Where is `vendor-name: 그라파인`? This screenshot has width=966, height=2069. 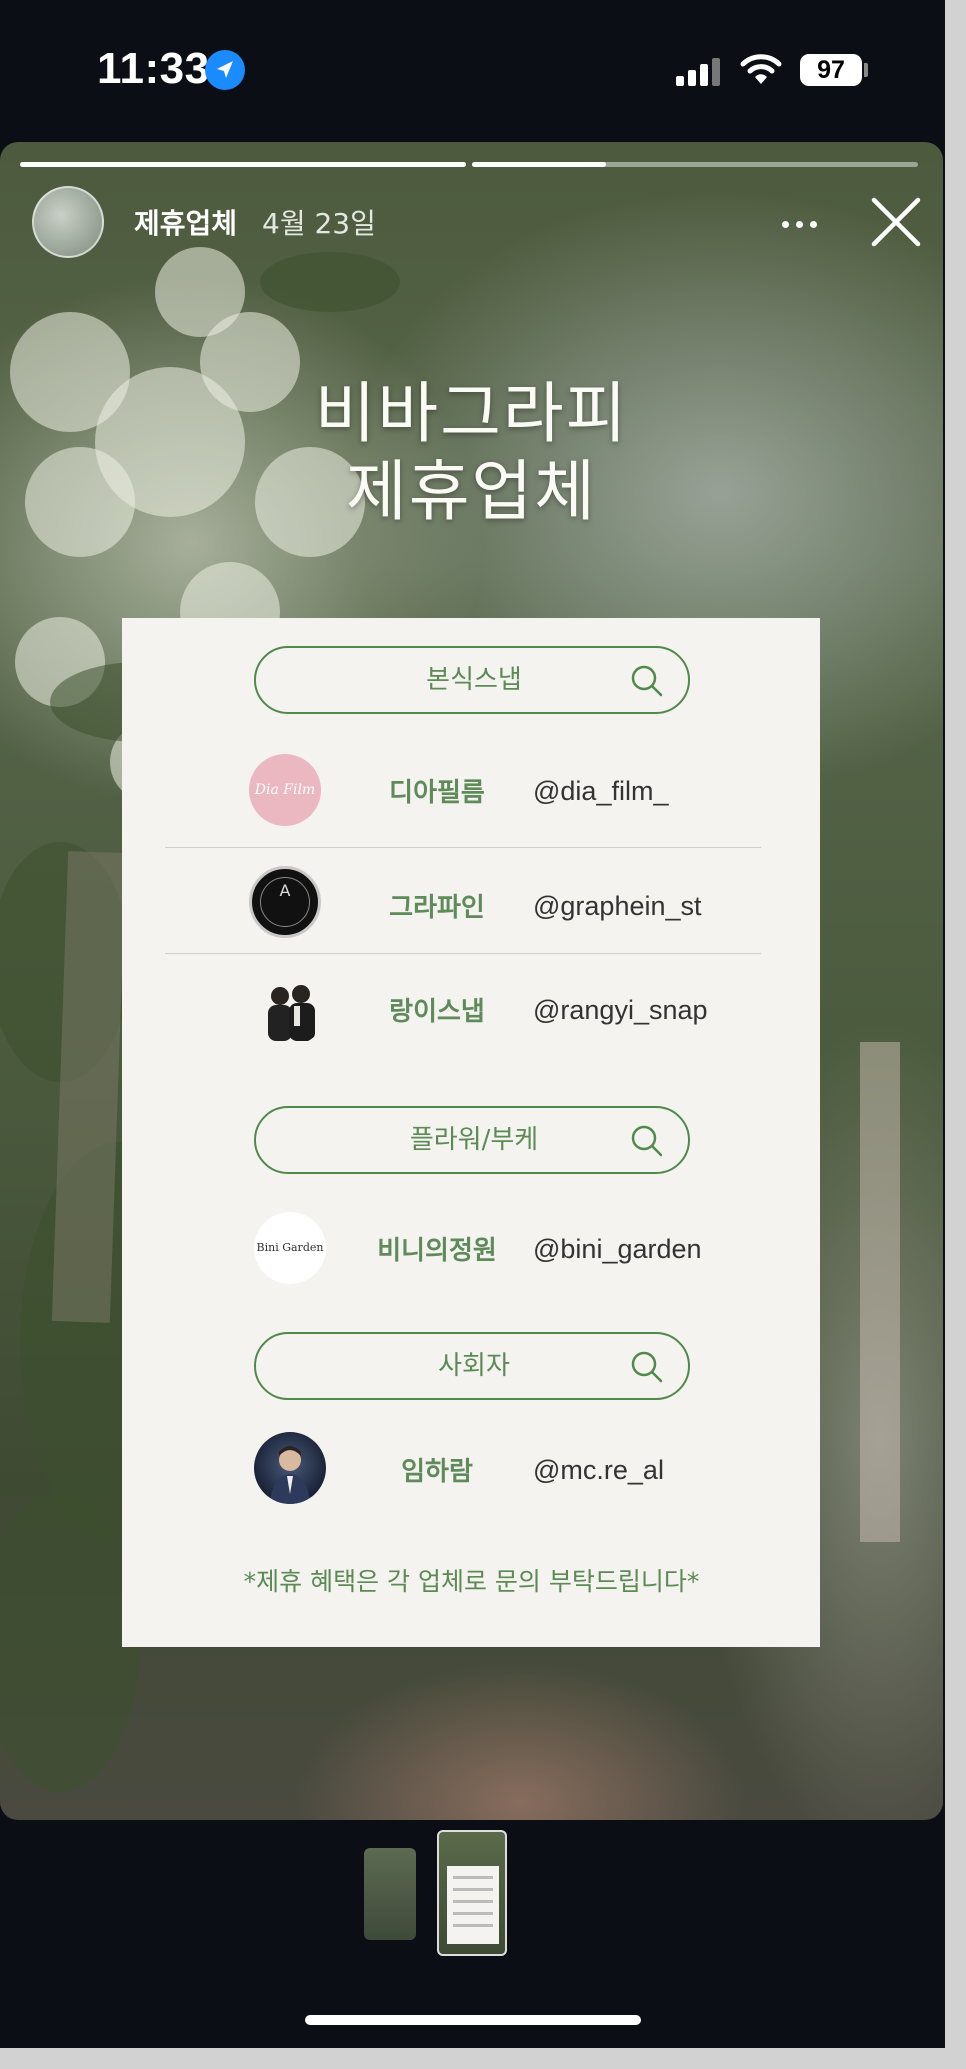
vendor-name: 그라파인 is located at coordinates (437, 908).